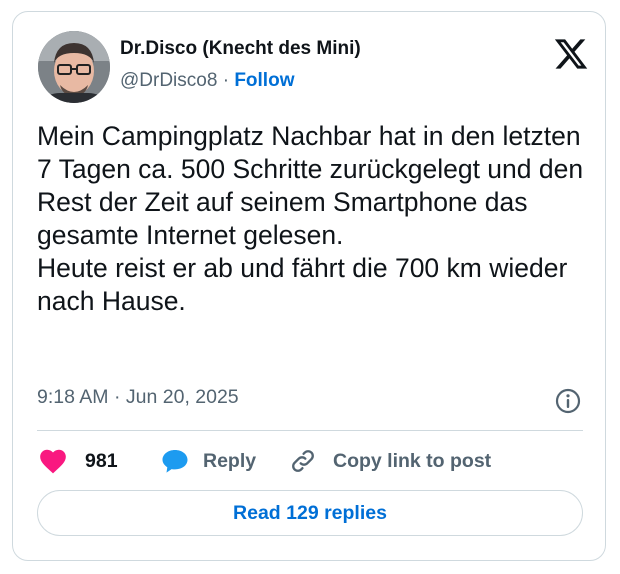  I want to click on reply-label: Reply, so click(230, 460).